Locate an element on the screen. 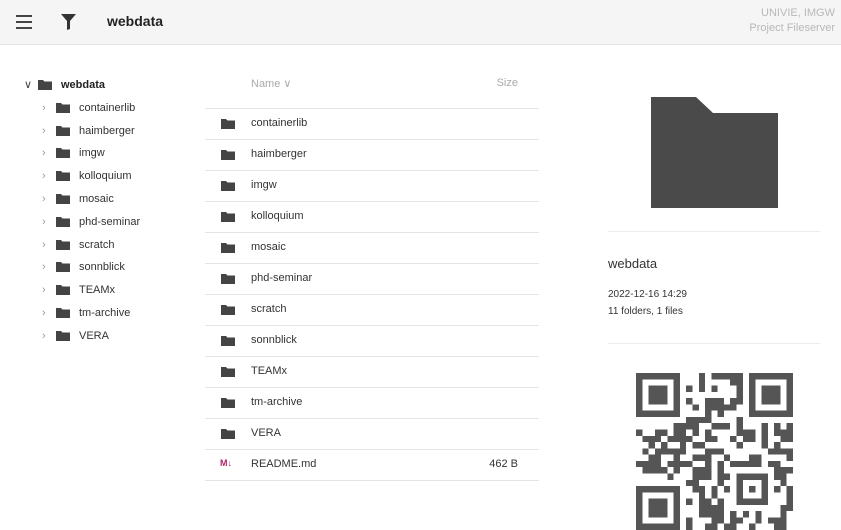  tree-item-label: imgw is located at coordinates (92, 153).